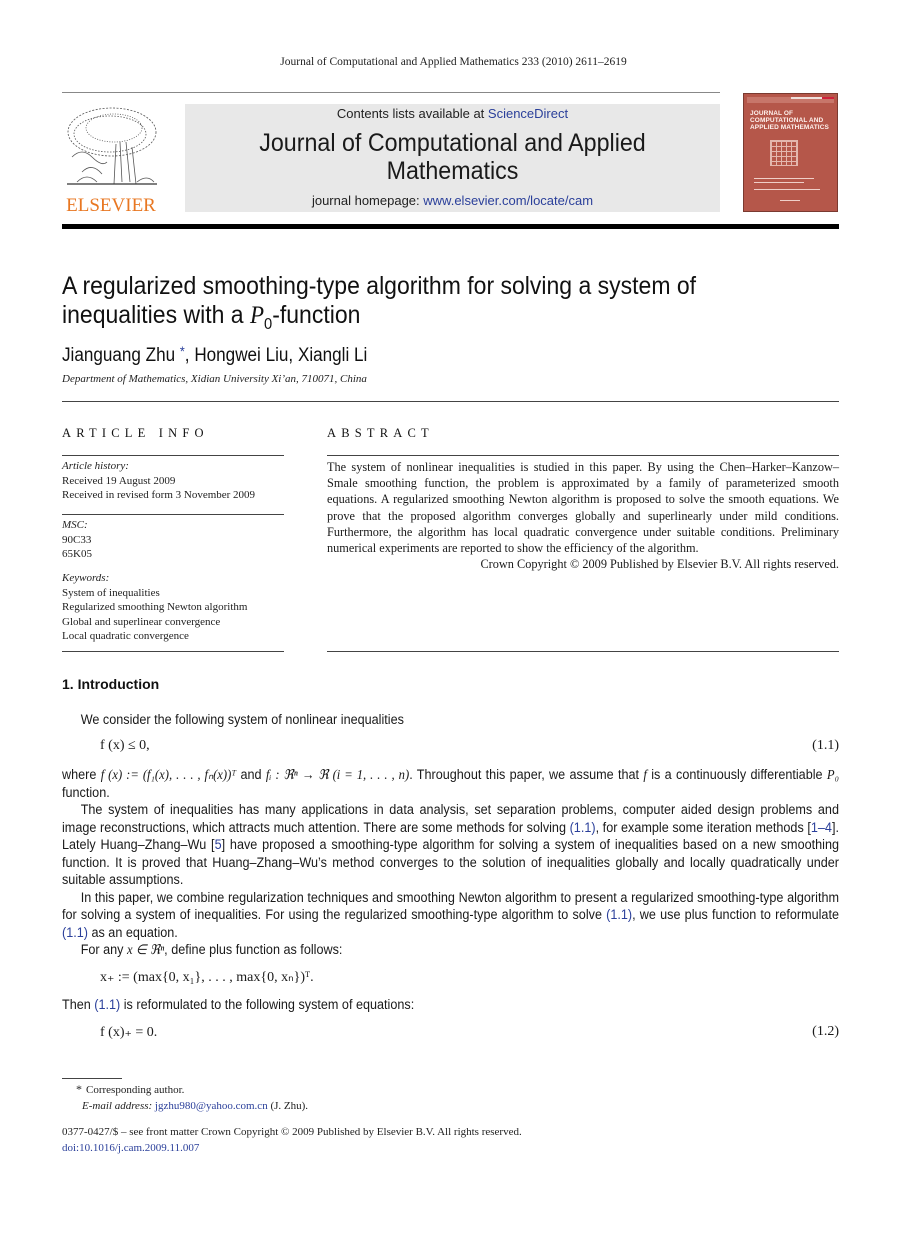 This screenshot has height=1238, width=907. I want to click on elsevier-tree-icon: ELSEVIER, so click(111, 161).